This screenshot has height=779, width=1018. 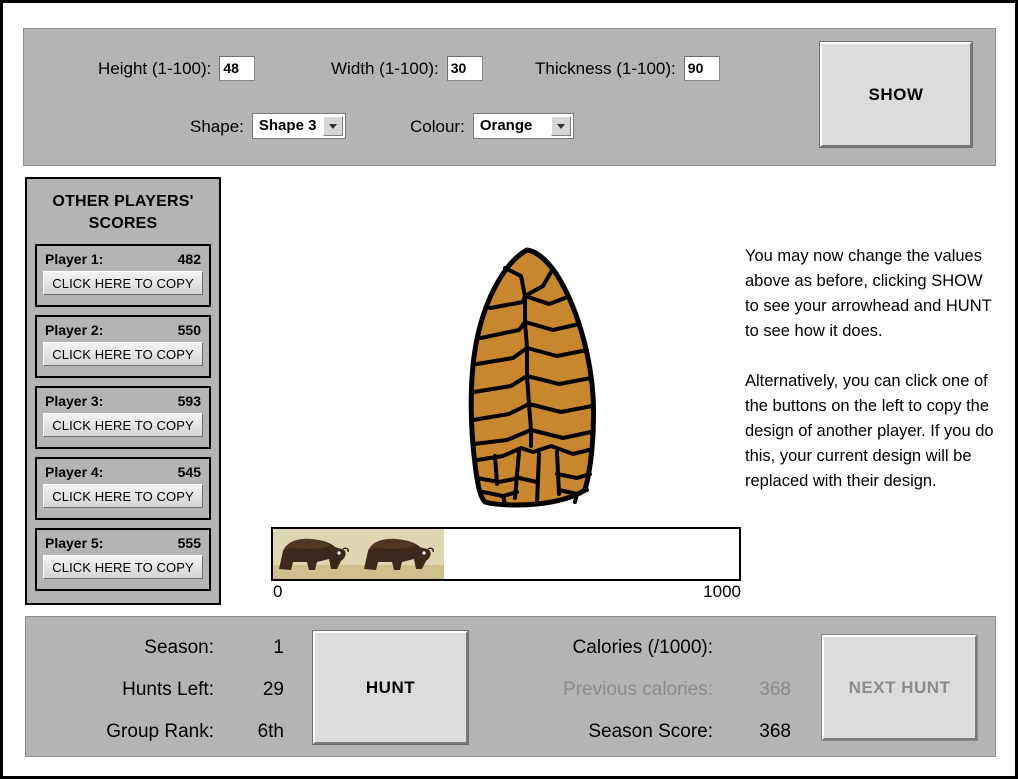 I want to click on group-rank-value: 6th, so click(x=270, y=731).